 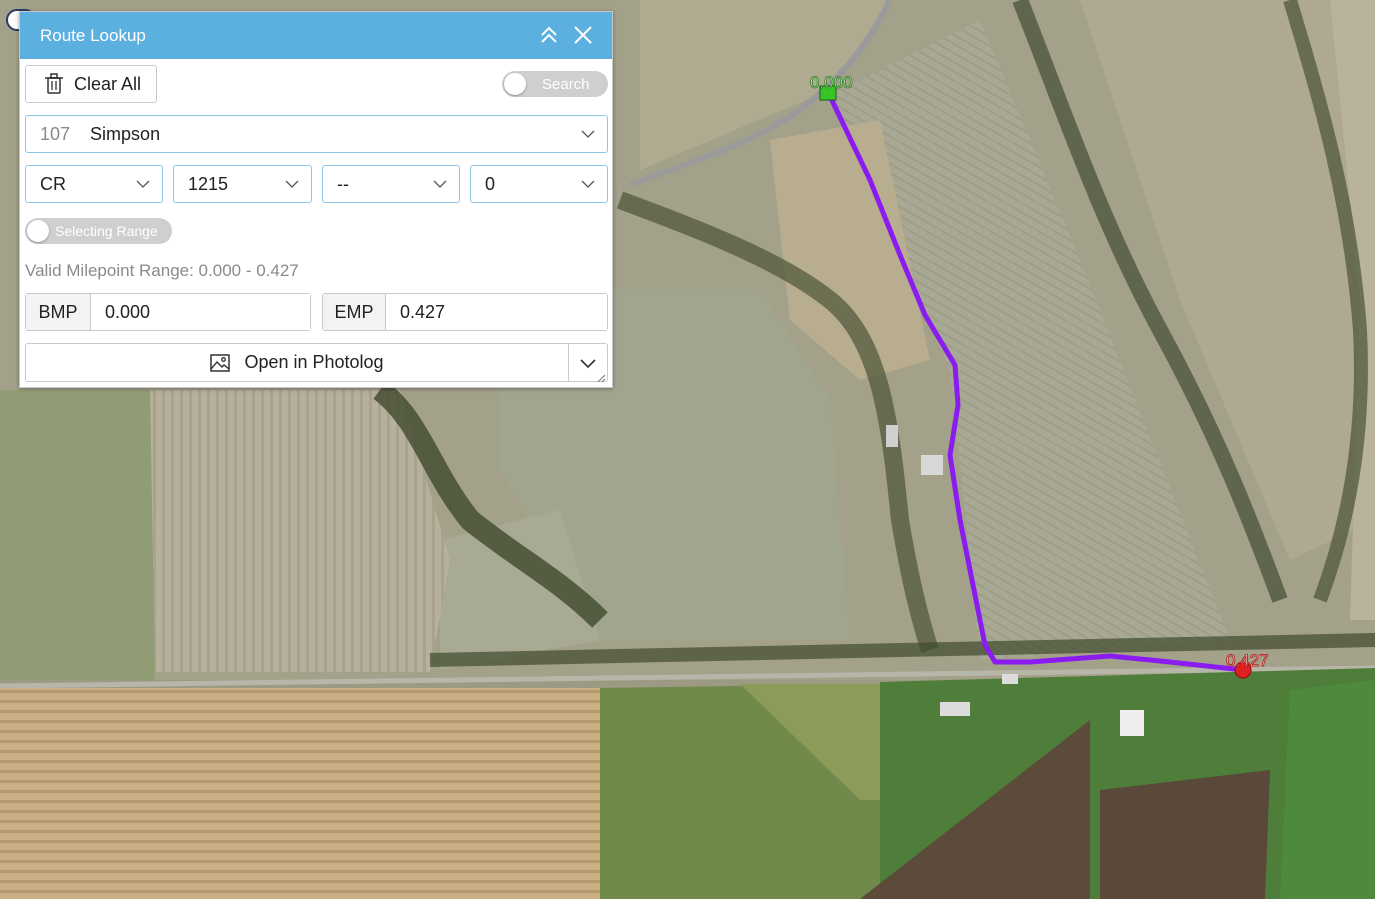 What do you see at coordinates (601, 378) in the screenshot?
I see `resize-grip-icon` at bounding box center [601, 378].